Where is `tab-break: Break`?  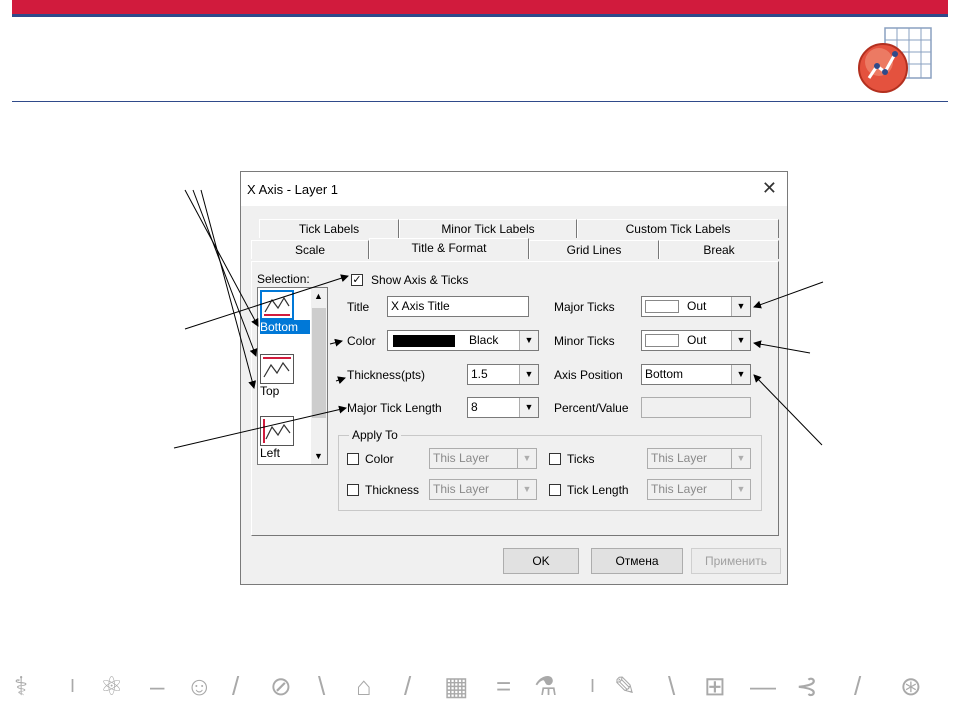
tab-break: Break is located at coordinates (719, 249).